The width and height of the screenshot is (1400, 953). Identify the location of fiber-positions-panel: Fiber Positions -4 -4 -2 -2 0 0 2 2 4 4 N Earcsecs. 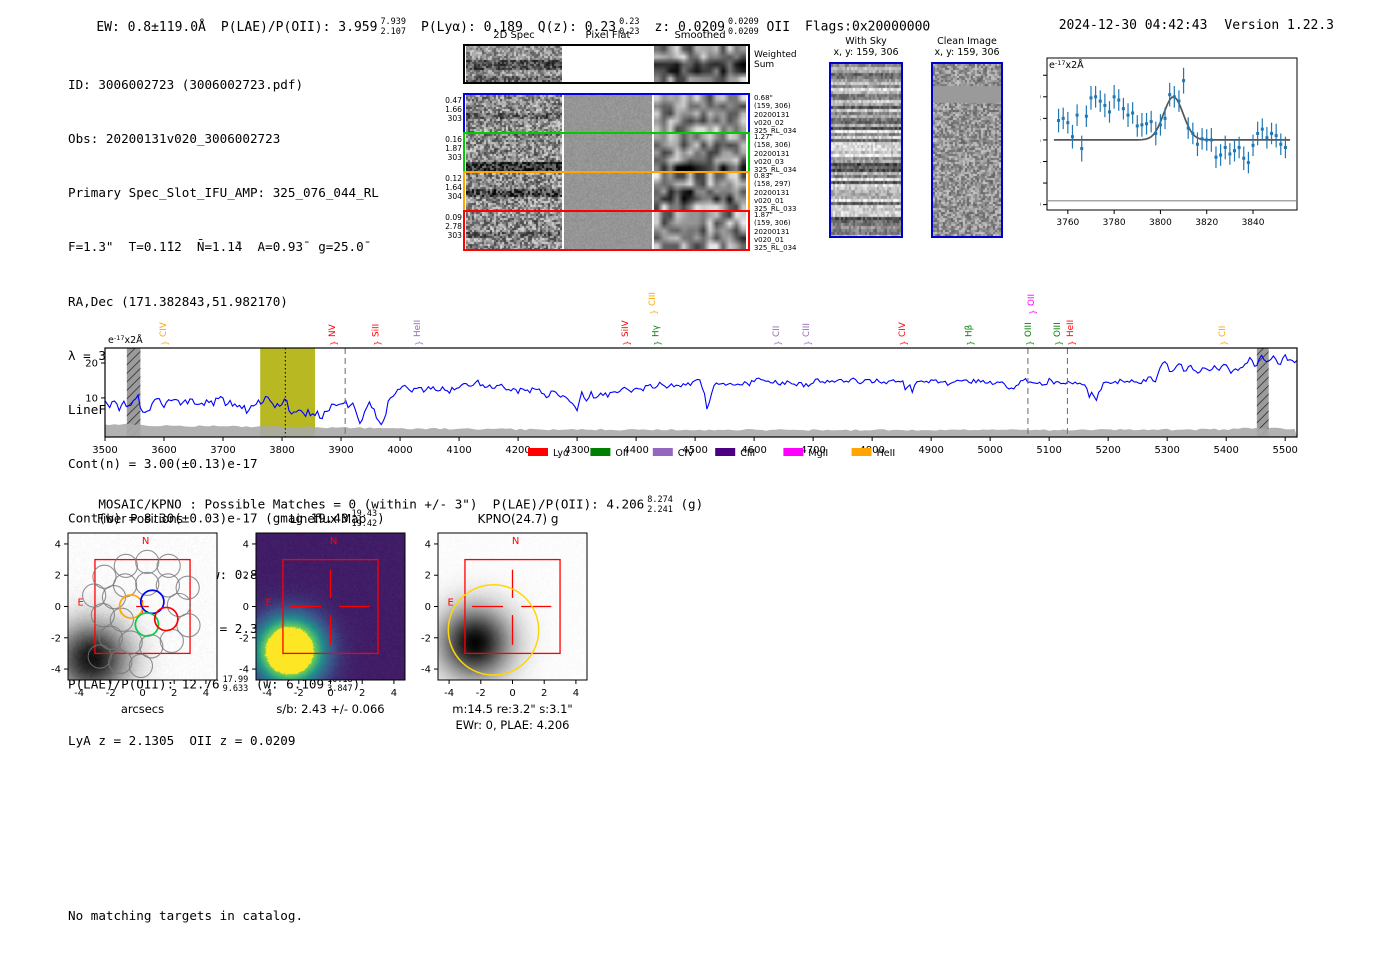
(140, 619).